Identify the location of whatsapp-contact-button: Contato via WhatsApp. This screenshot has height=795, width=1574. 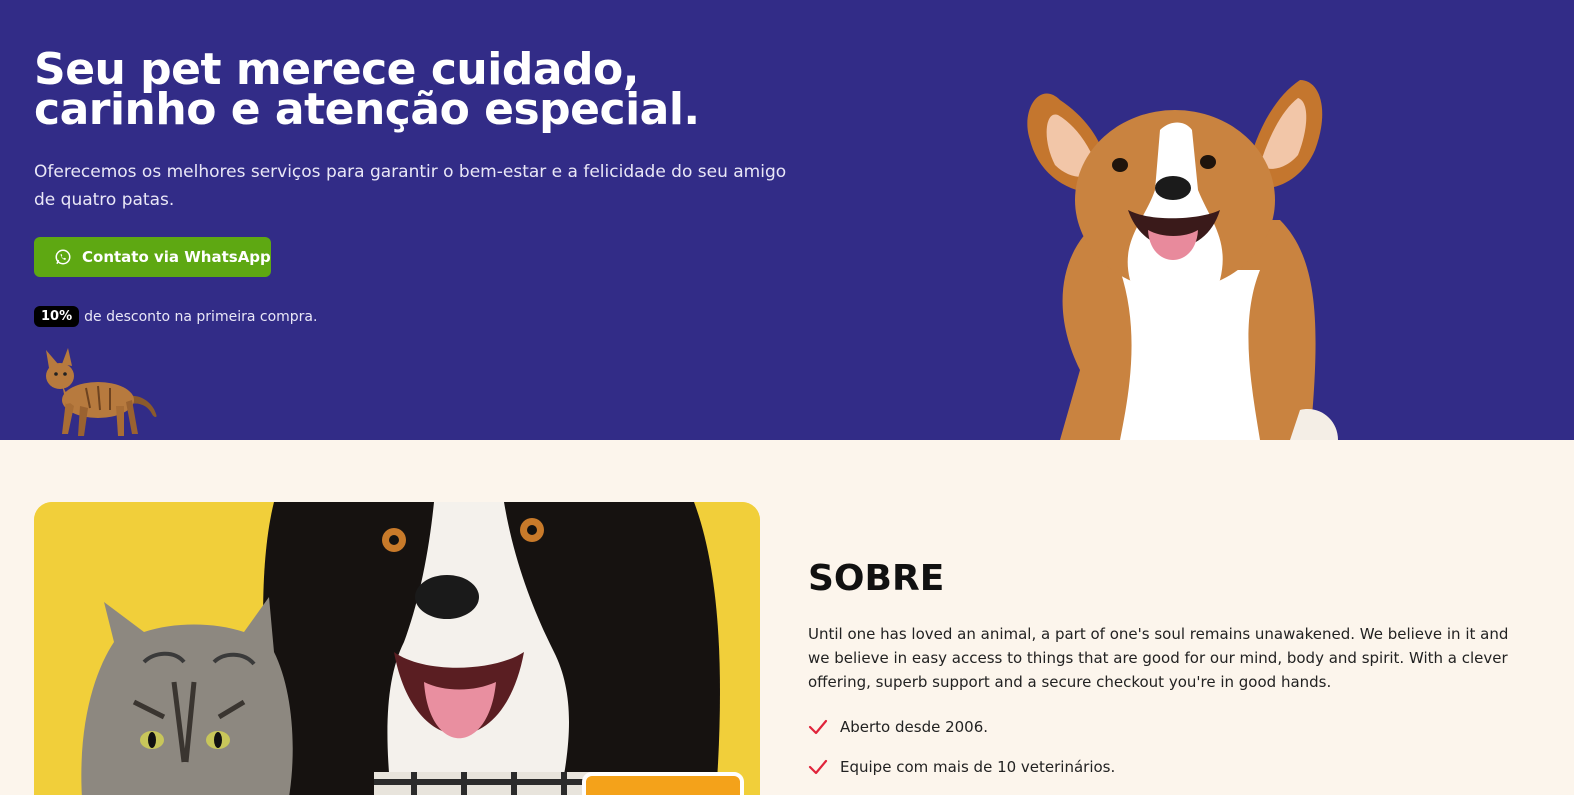
(152, 257).